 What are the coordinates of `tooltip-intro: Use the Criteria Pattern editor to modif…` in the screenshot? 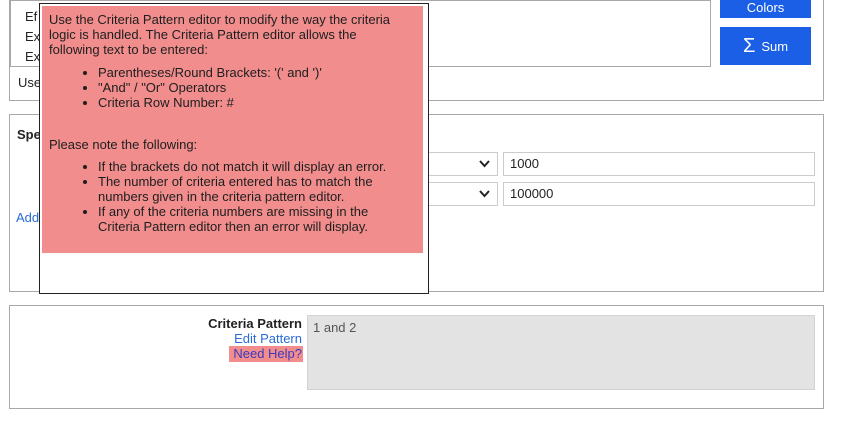 It's located at (220, 34).